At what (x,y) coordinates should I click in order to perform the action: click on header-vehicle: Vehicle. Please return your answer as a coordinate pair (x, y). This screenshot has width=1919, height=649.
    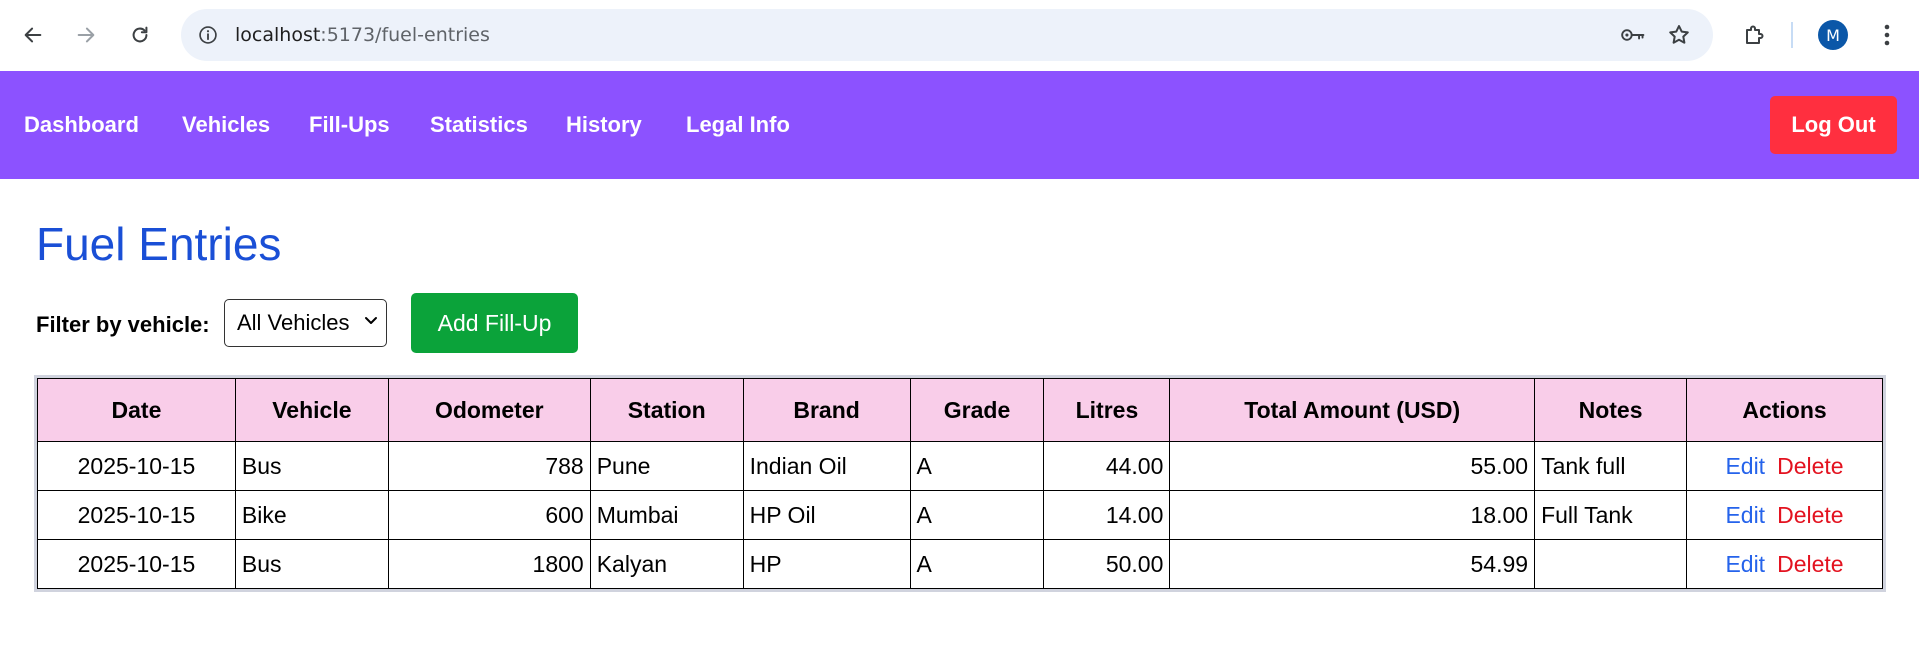
    Looking at the image, I should click on (311, 410).